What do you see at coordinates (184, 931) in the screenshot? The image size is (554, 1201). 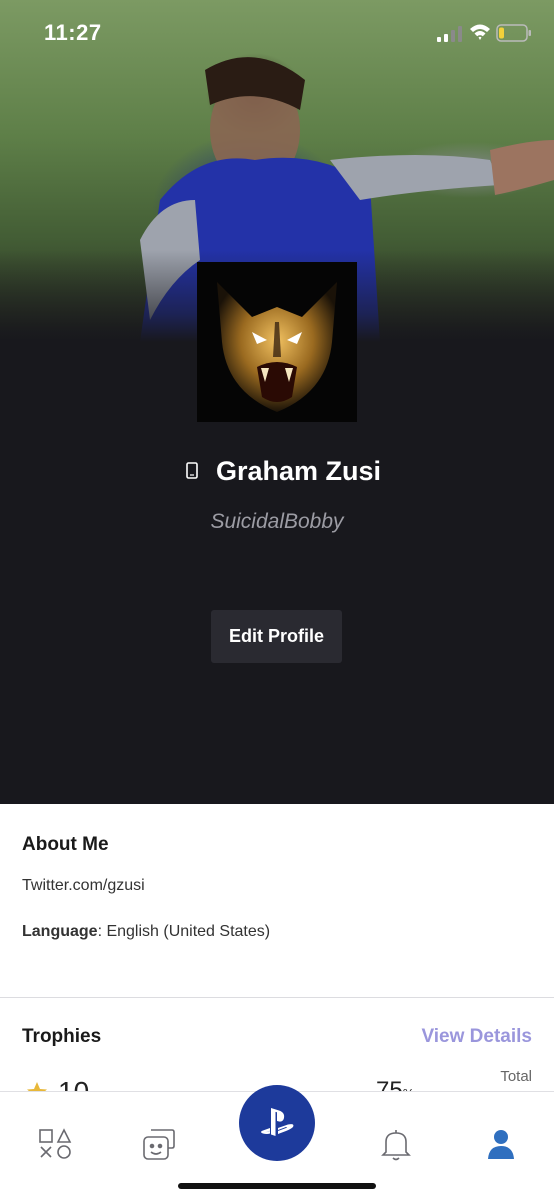 I see `language-value: : English (United States)` at bounding box center [184, 931].